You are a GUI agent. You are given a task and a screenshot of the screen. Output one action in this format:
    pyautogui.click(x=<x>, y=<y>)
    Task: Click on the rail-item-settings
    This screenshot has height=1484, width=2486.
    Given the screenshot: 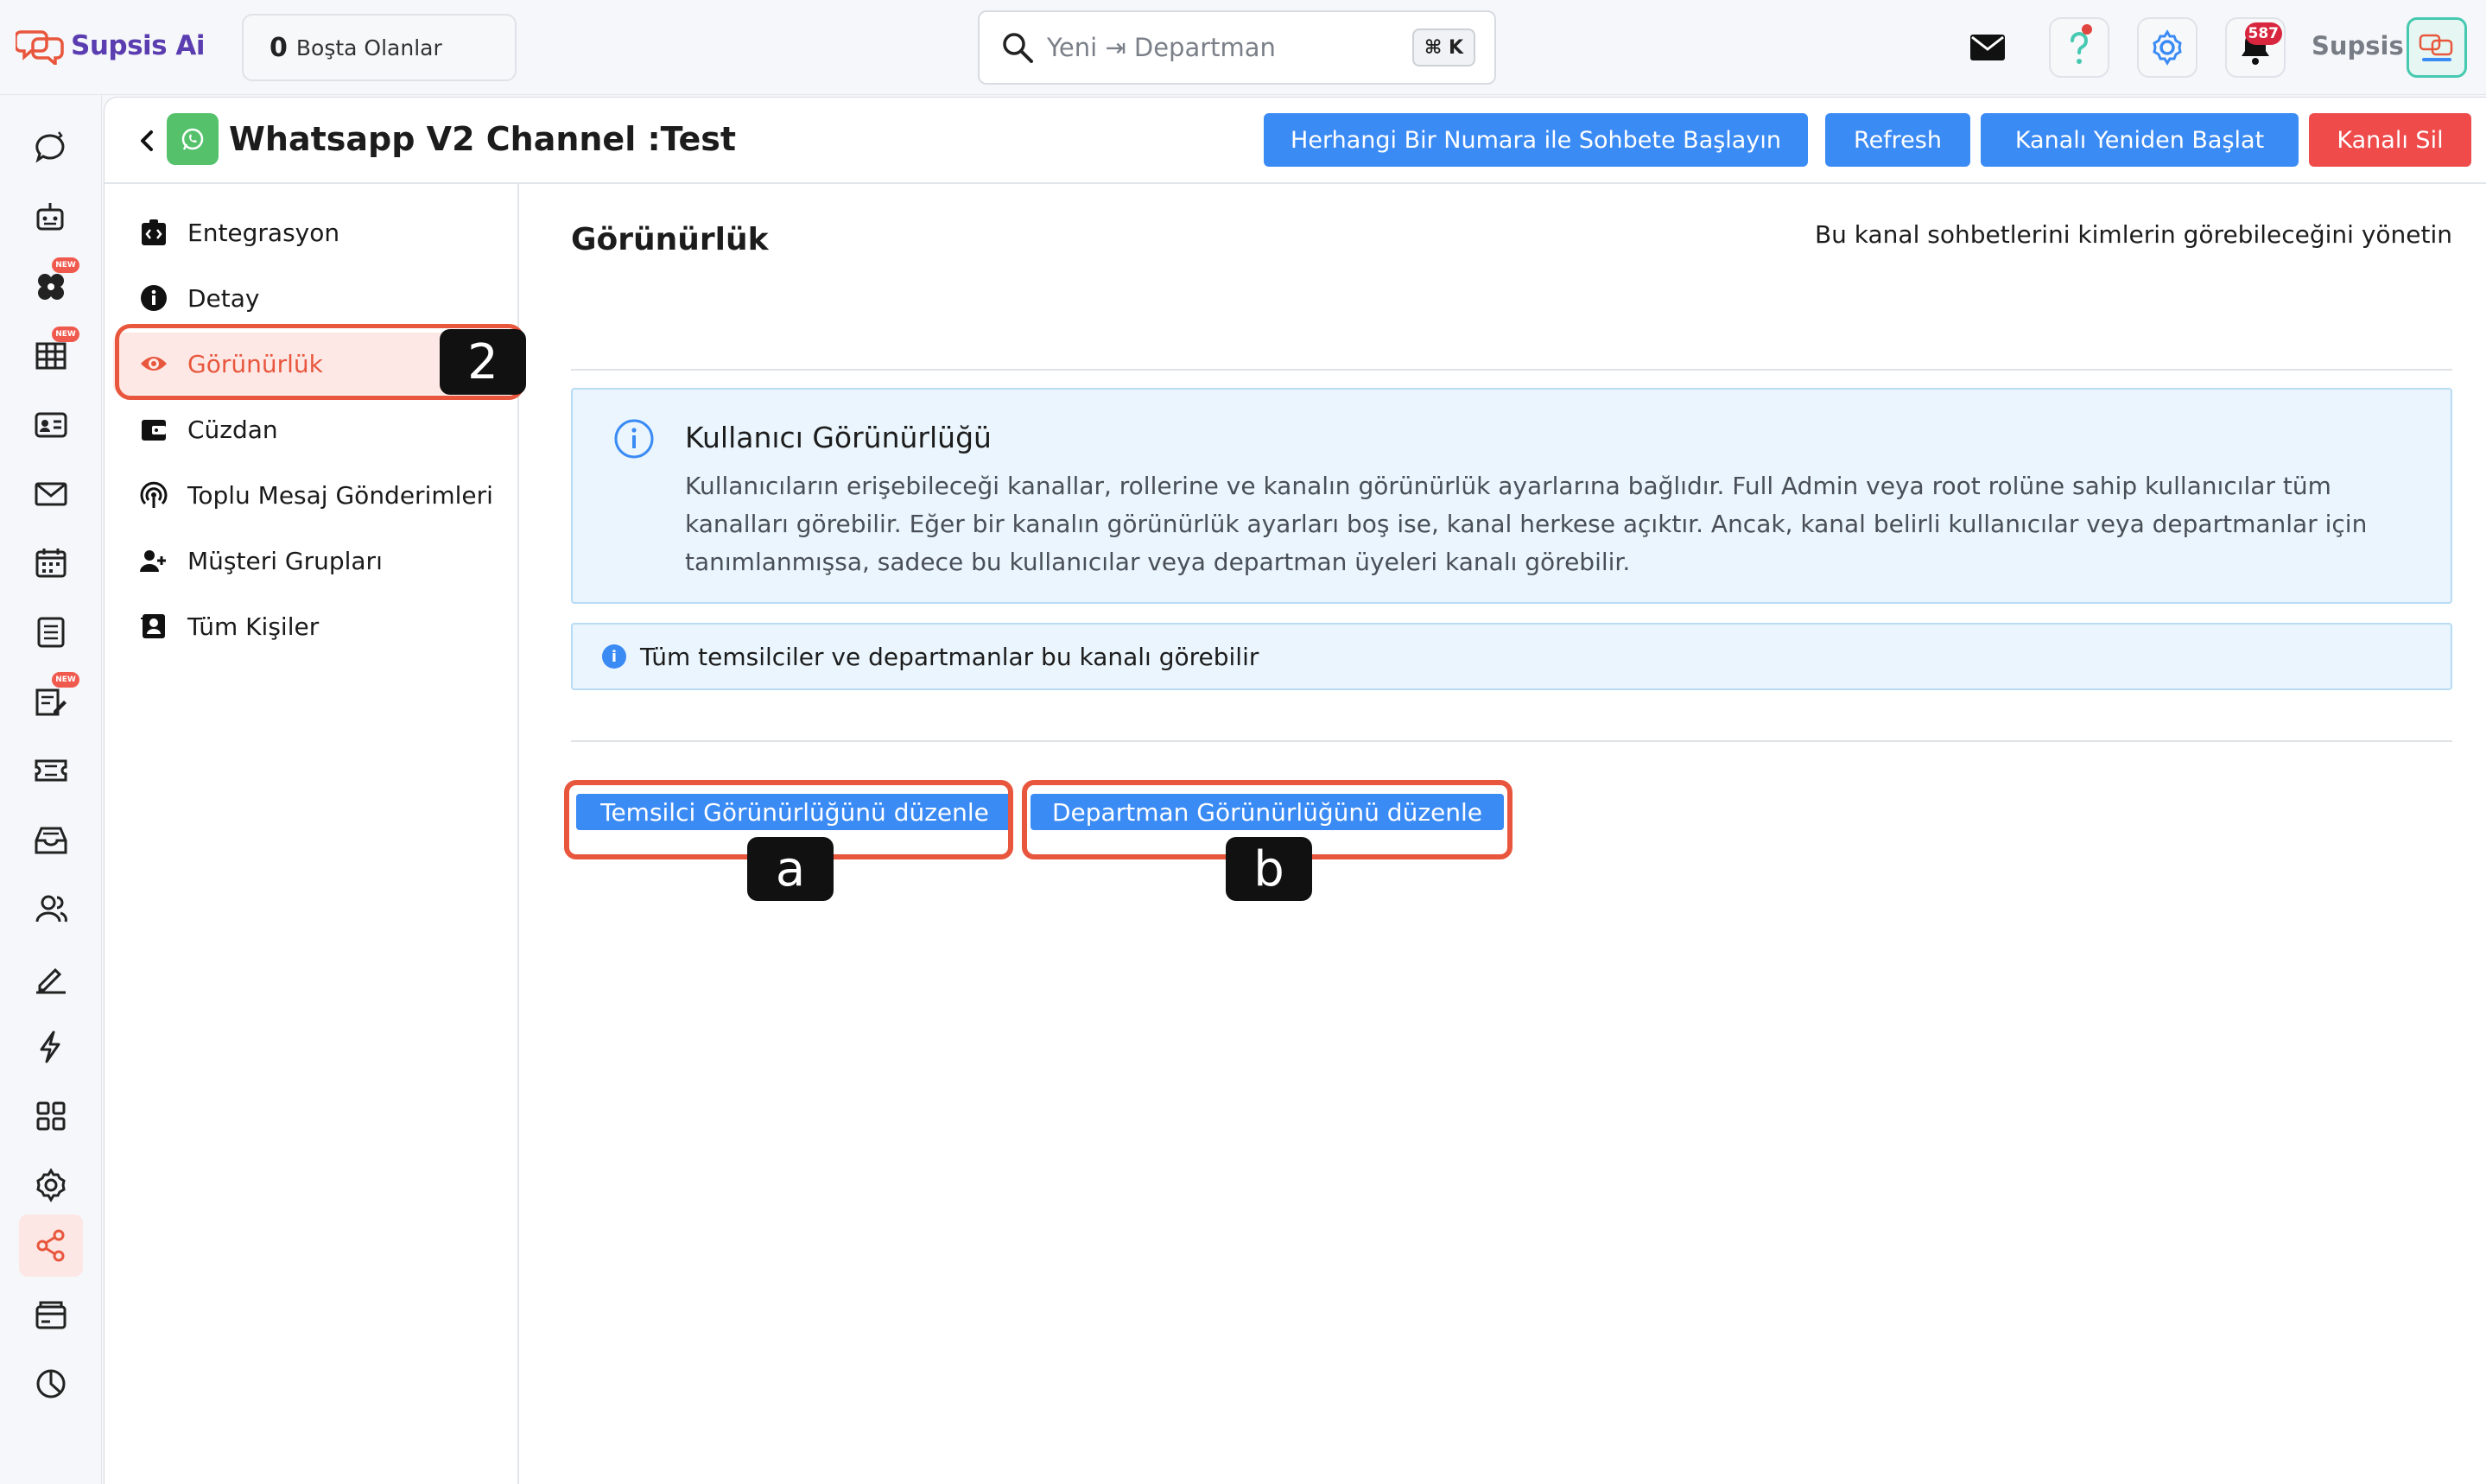 What is the action you would take?
    pyautogui.click(x=51, y=1185)
    